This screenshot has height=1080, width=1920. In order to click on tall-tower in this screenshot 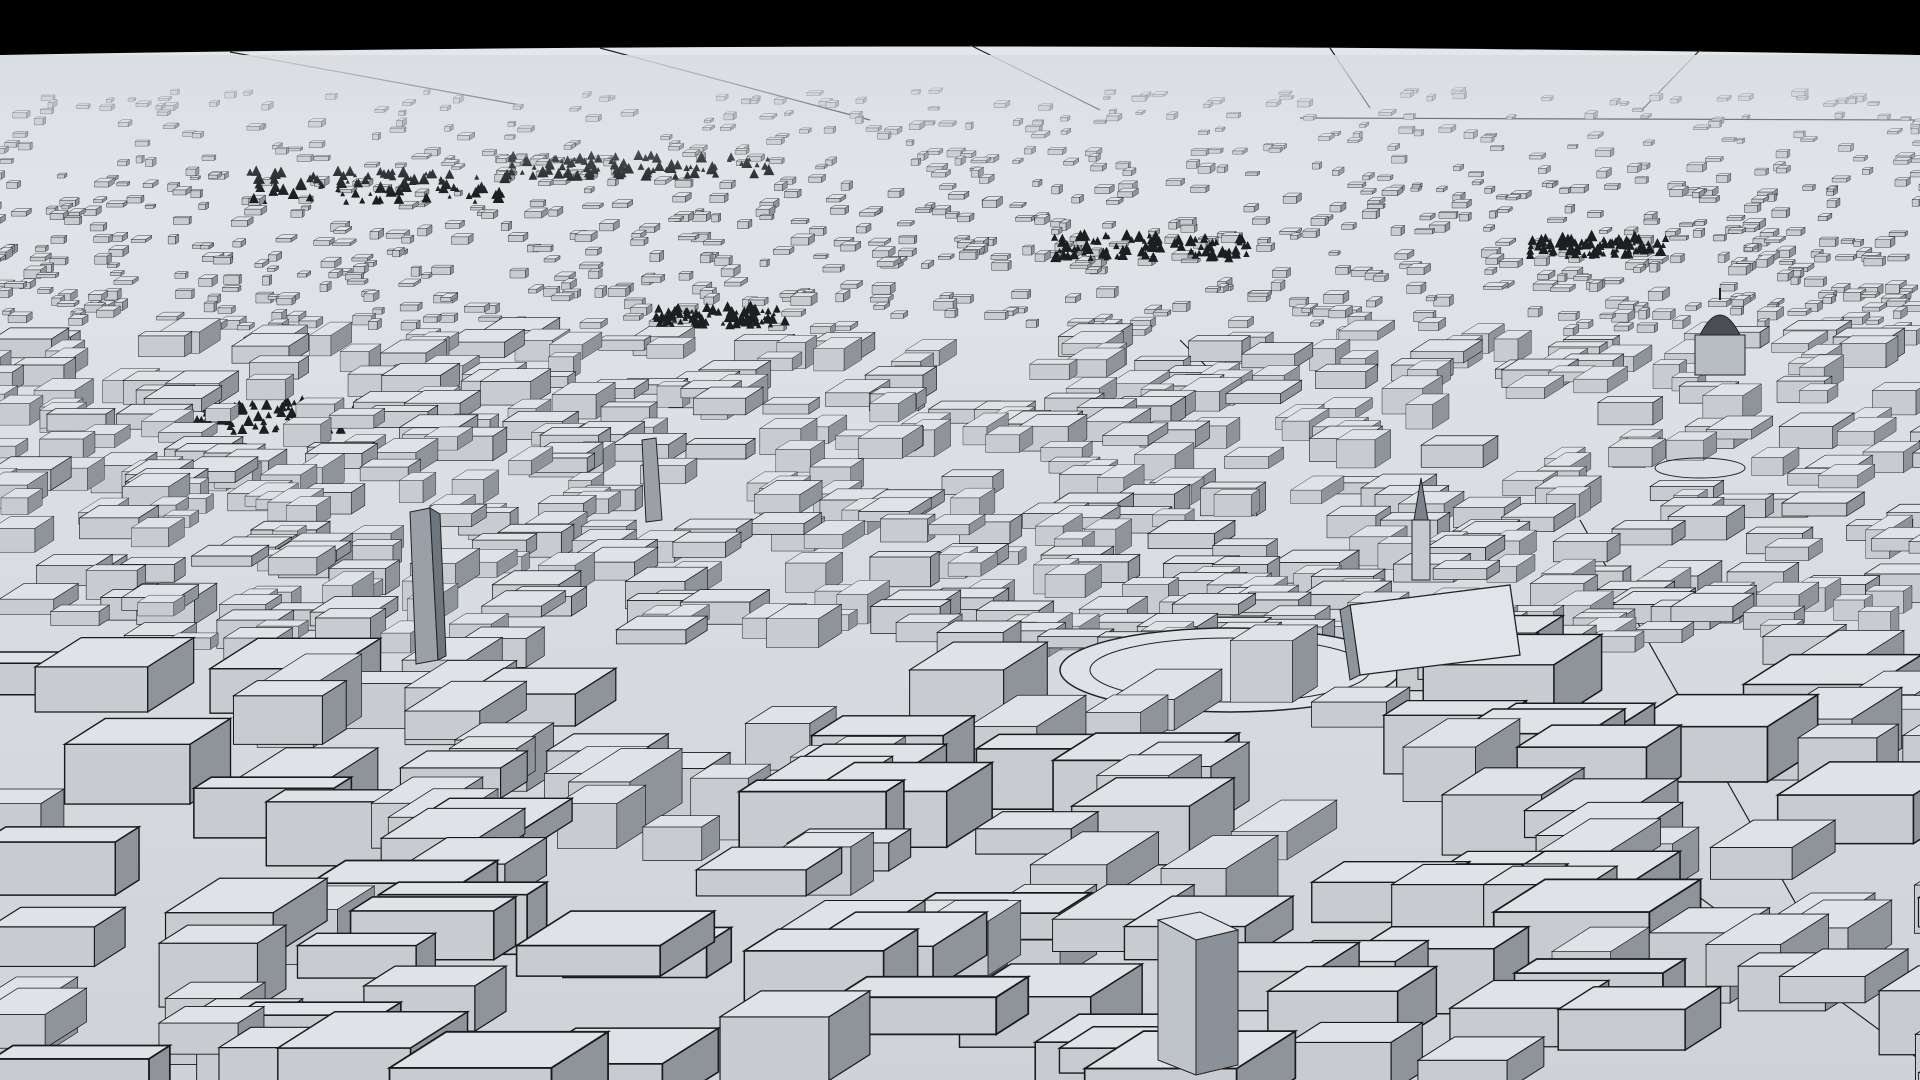, I will do `click(428, 586)`.